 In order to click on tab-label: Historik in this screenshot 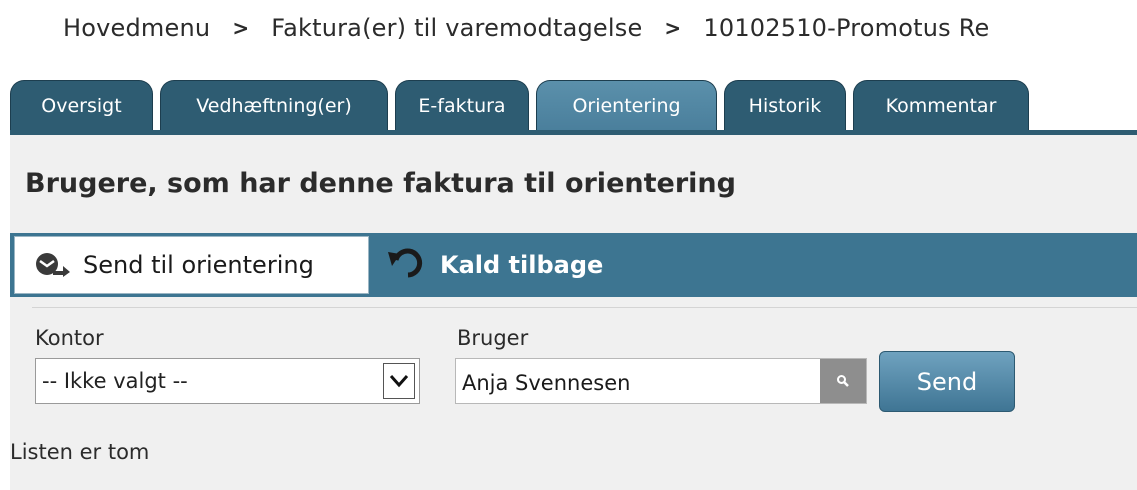, I will do `click(785, 105)`.